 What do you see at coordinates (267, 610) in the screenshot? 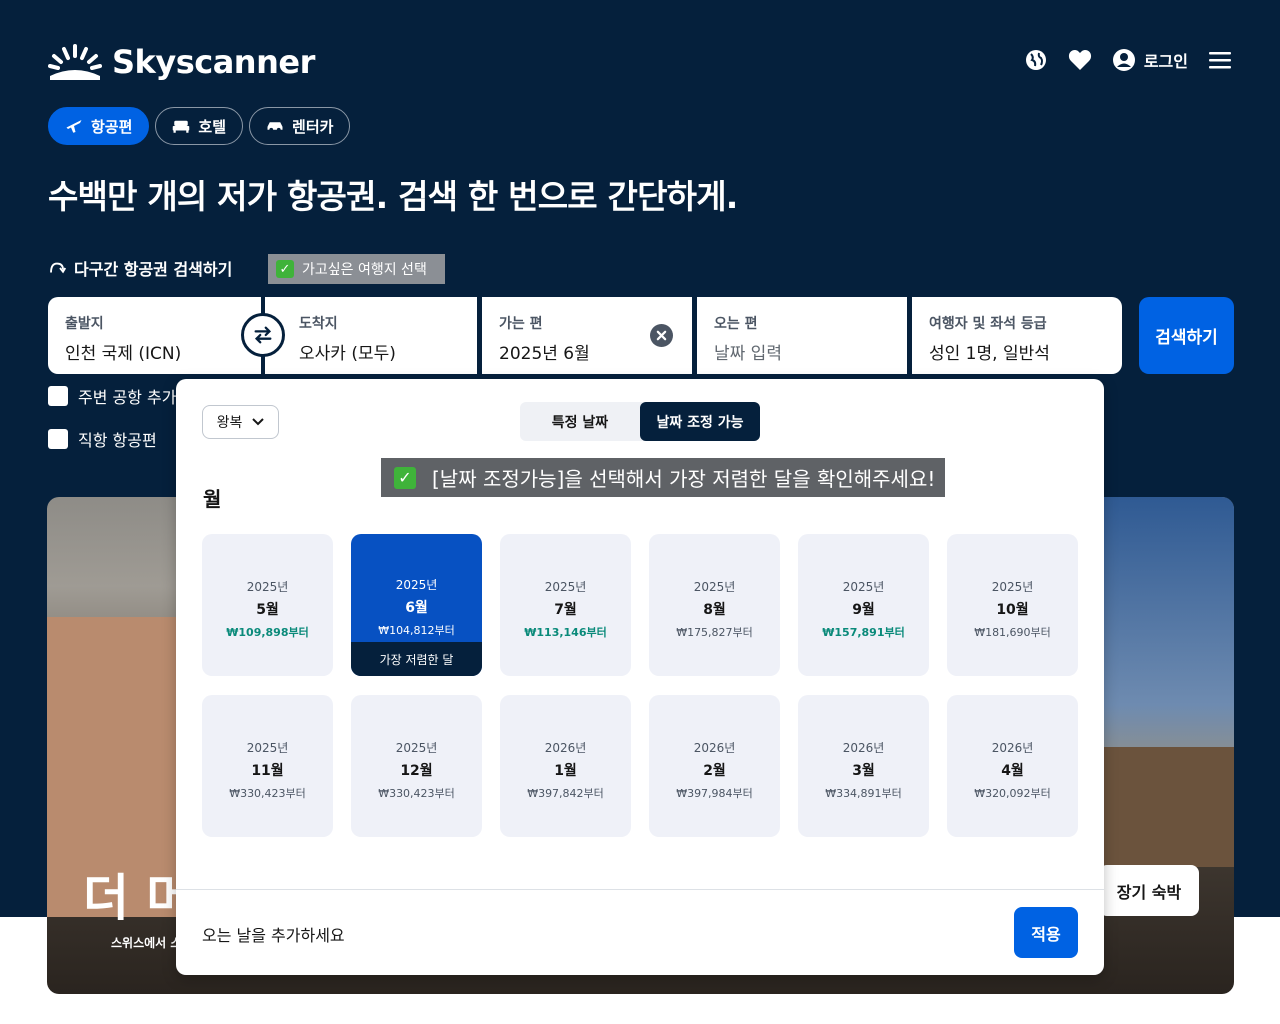
I see `month-name: 5월` at bounding box center [267, 610].